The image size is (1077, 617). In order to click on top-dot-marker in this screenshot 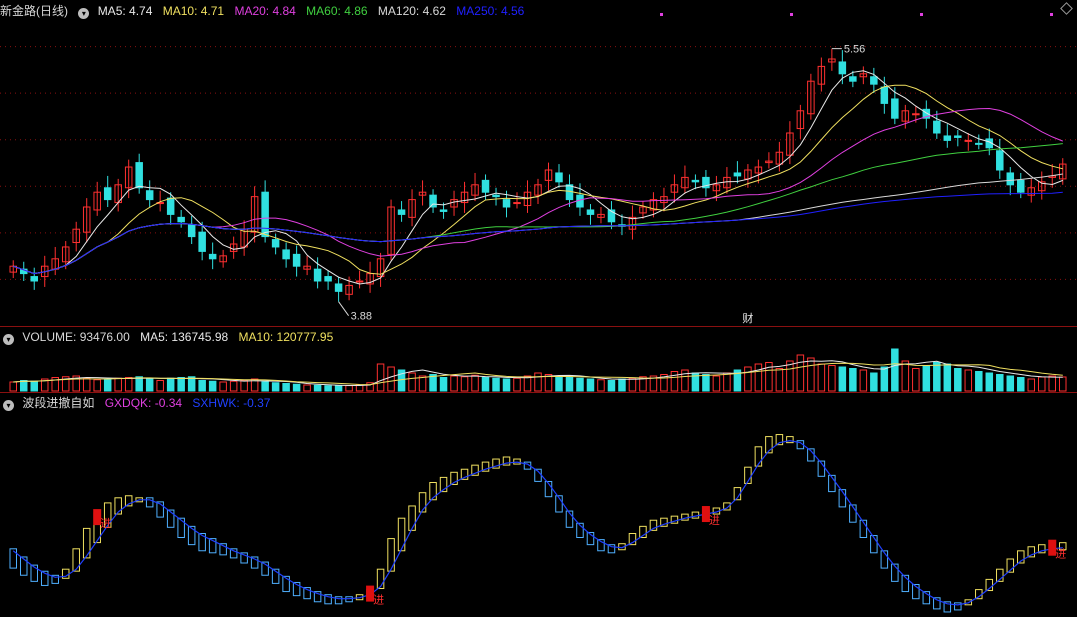, I will do `click(661, 14)`.